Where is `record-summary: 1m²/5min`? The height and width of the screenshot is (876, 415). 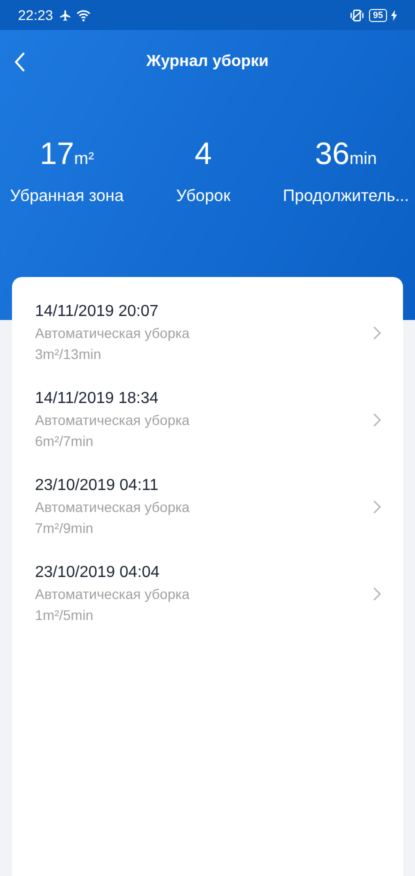 record-summary: 1m²/5min is located at coordinates (64, 615).